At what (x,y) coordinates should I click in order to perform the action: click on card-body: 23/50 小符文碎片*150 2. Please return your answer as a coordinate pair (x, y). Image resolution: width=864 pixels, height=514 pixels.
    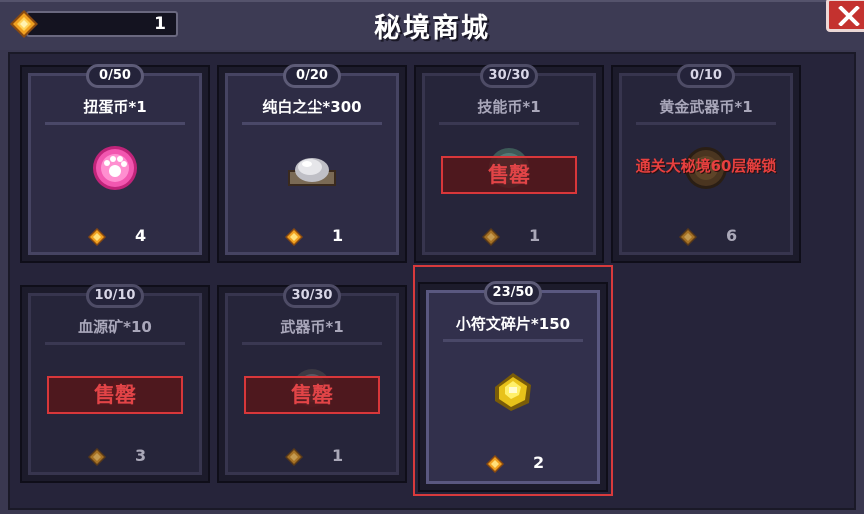
    Looking at the image, I should click on (513, 382).